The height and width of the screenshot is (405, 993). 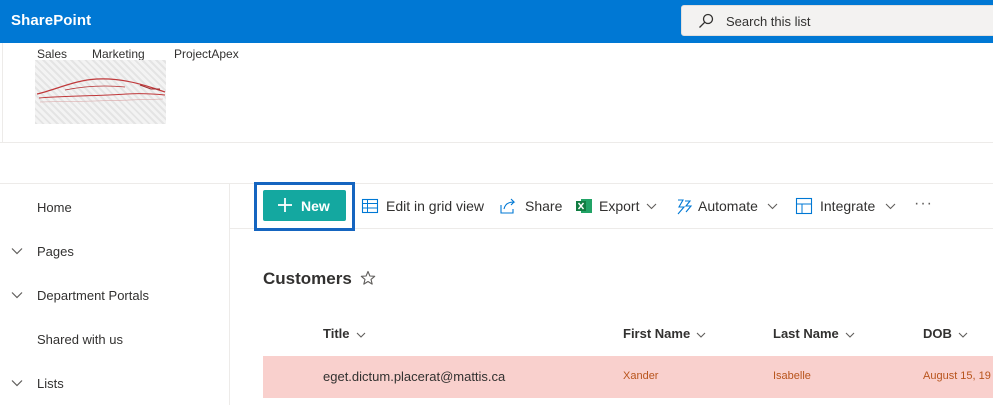 I want to click on share-label: Share, so click(x=544, y=206).